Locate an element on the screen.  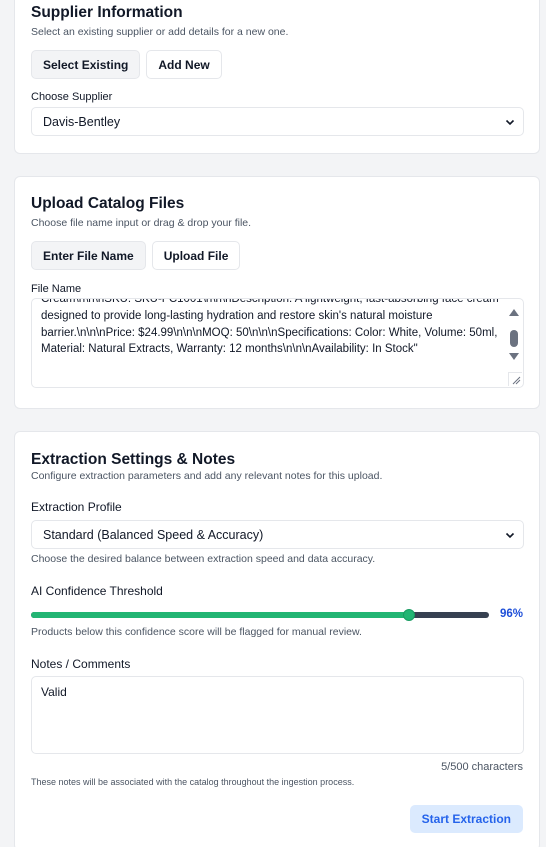
supplier-title: Supplier Information is located at coordinates (107, 12).